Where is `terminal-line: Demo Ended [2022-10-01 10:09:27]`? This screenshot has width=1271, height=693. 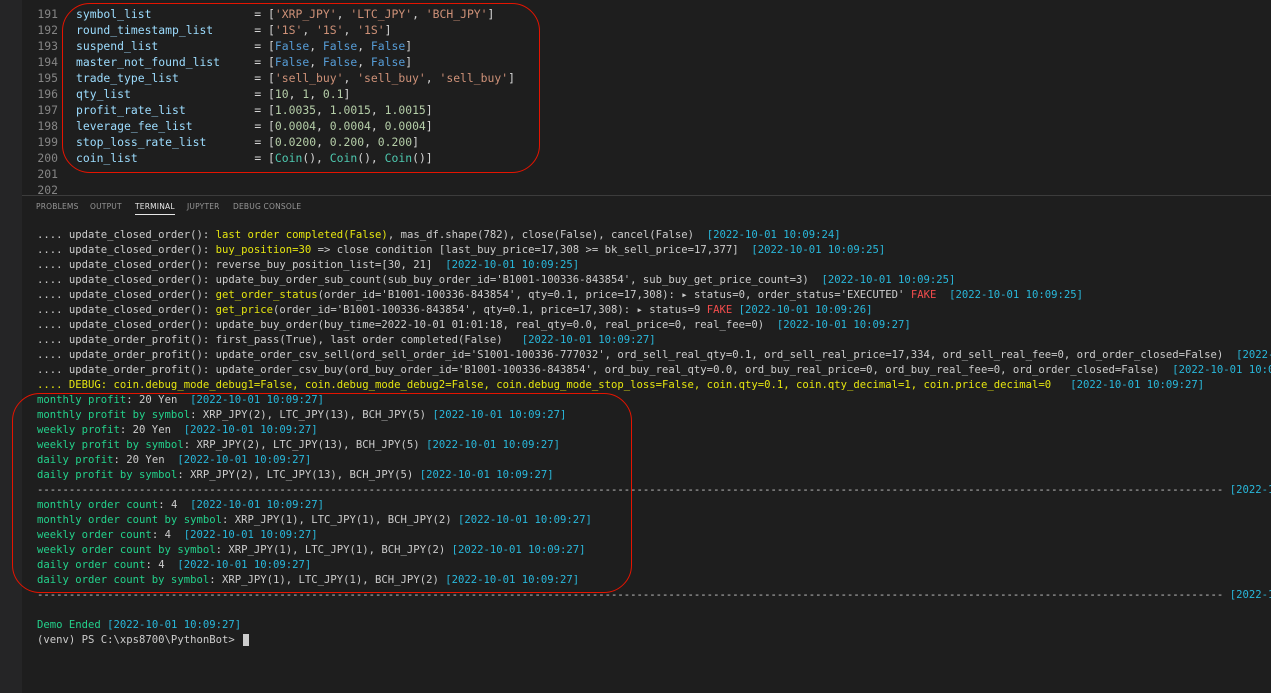 terminal-line: Demo Ended [2022-10-01 10:09:27] is located at coordinates (139, 625).